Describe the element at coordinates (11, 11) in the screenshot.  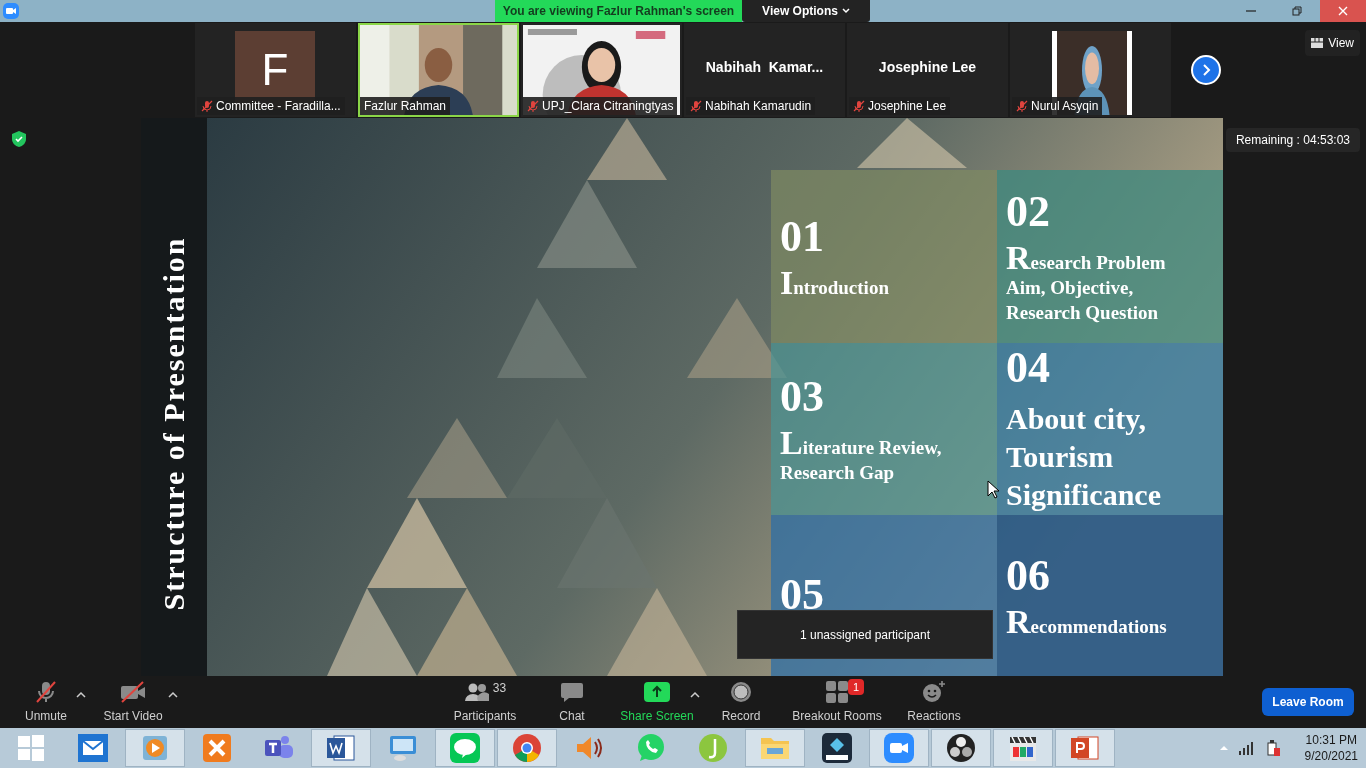
I see `app-logo-icon` at that location.